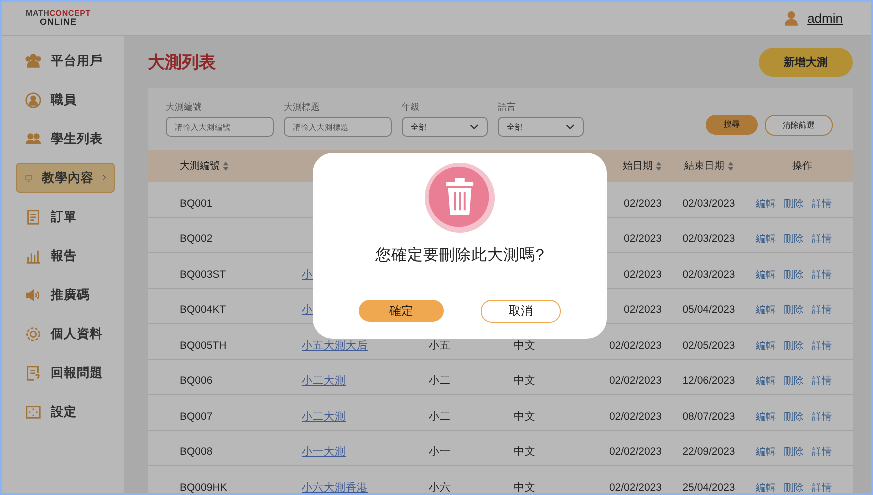  What do you see at coordinates (65, 139) in the screenshot?
I see `sidebar-item: 學生列表` at bounding box center [65, 139].